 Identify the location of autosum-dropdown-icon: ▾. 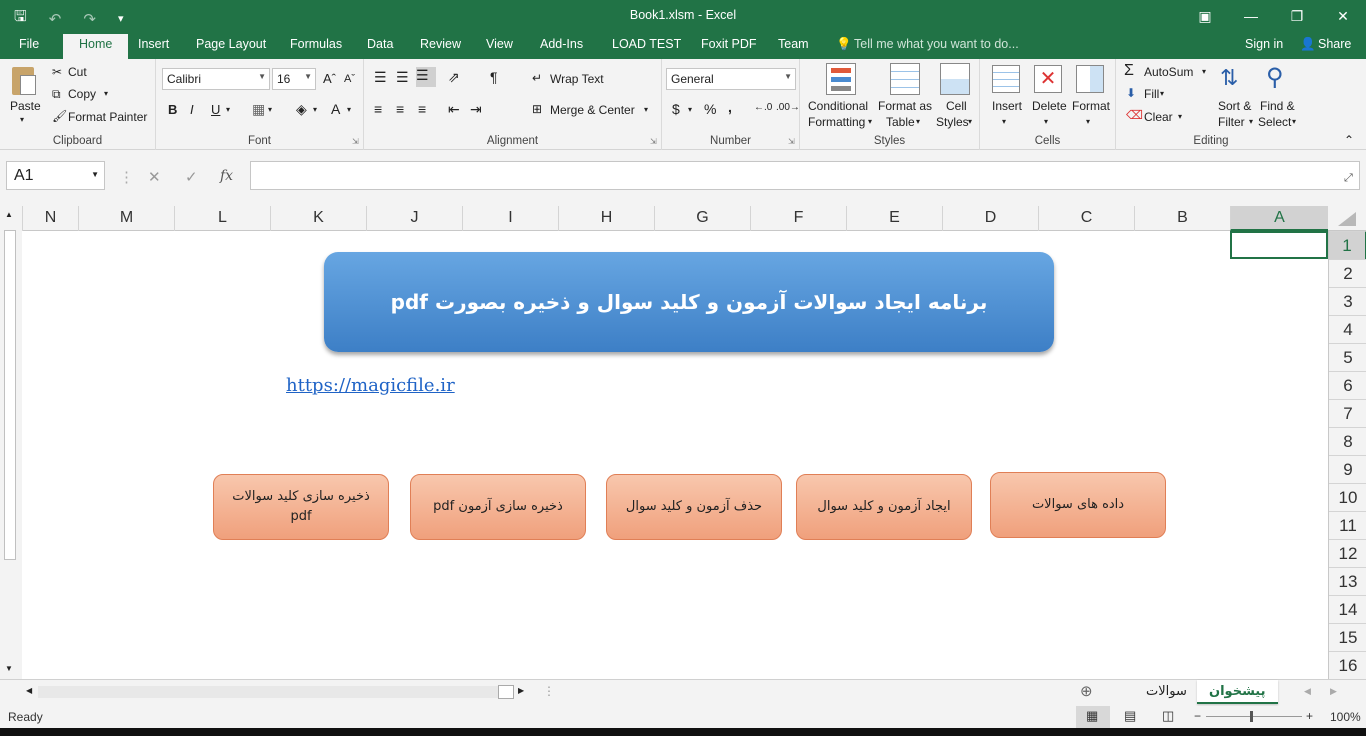
(1204, 71).